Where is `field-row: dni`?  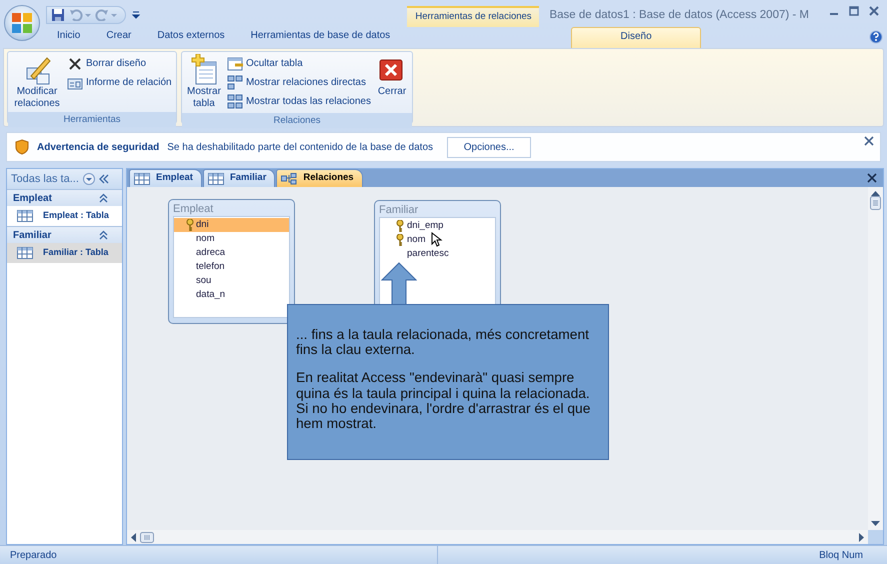 field-row: dni is located at coordinates (231, 225).